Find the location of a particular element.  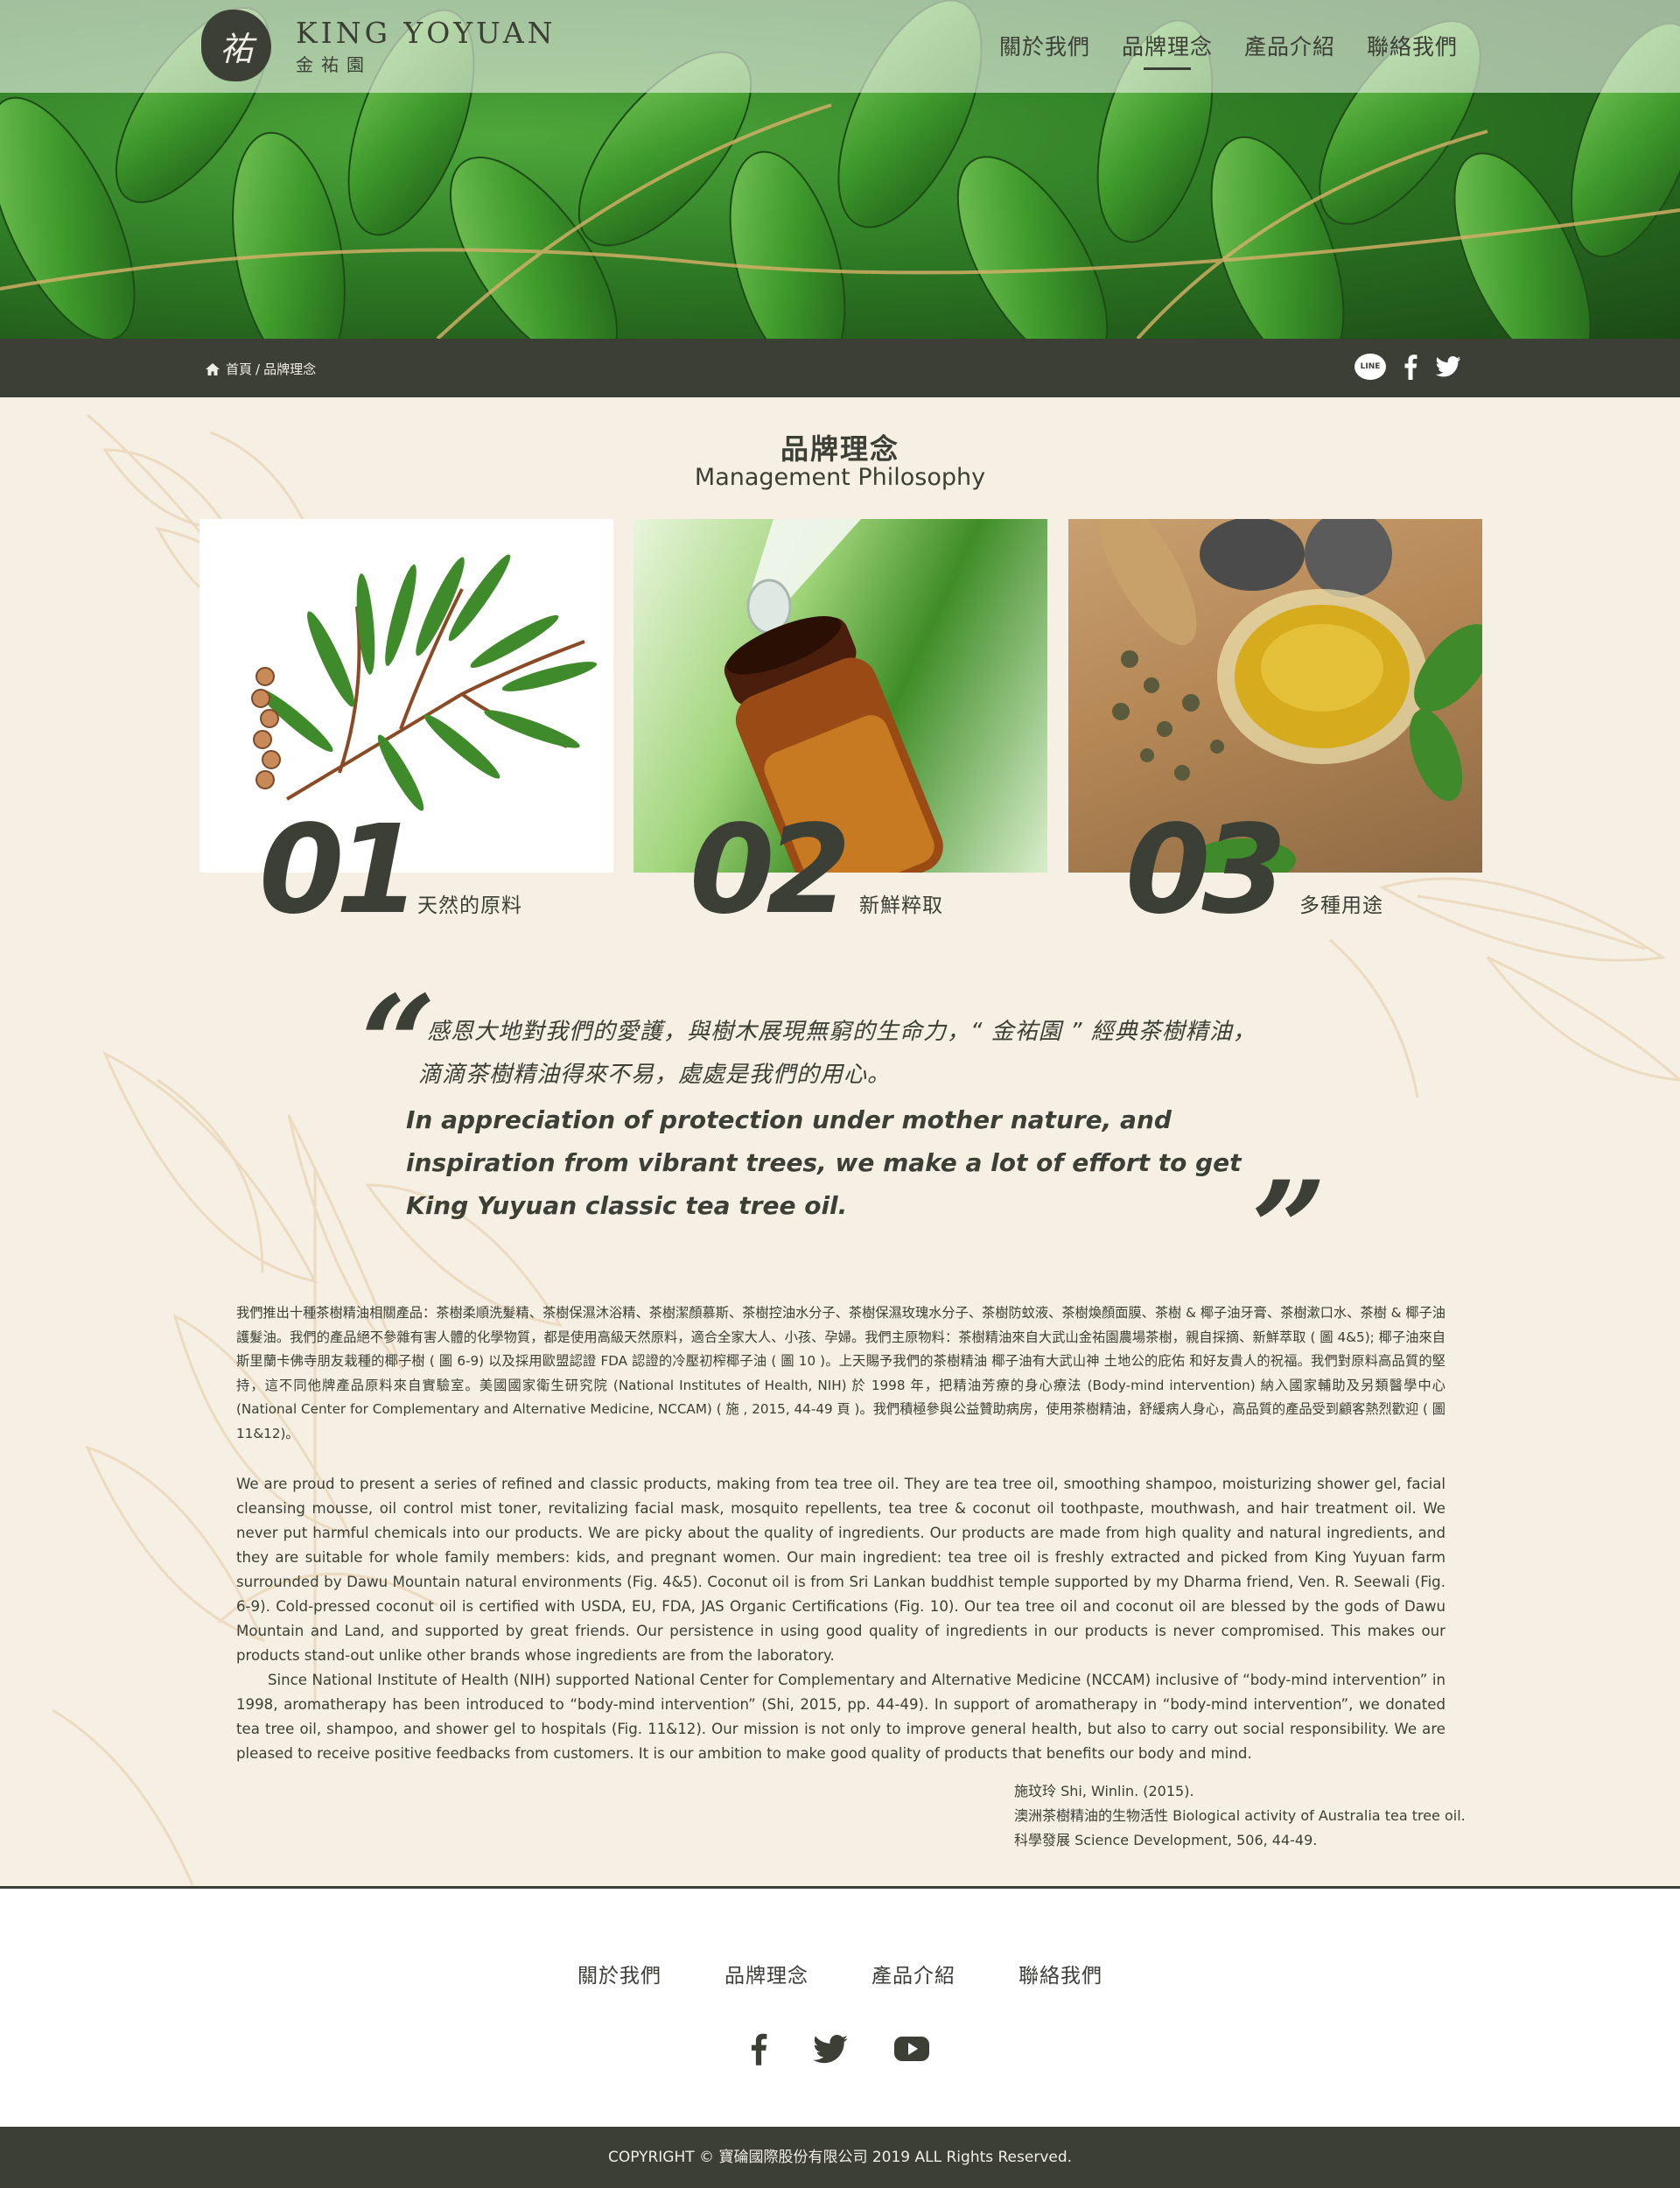

logo-text: KING YOYUAN 金祐園 is located at coordinates (426, 46).